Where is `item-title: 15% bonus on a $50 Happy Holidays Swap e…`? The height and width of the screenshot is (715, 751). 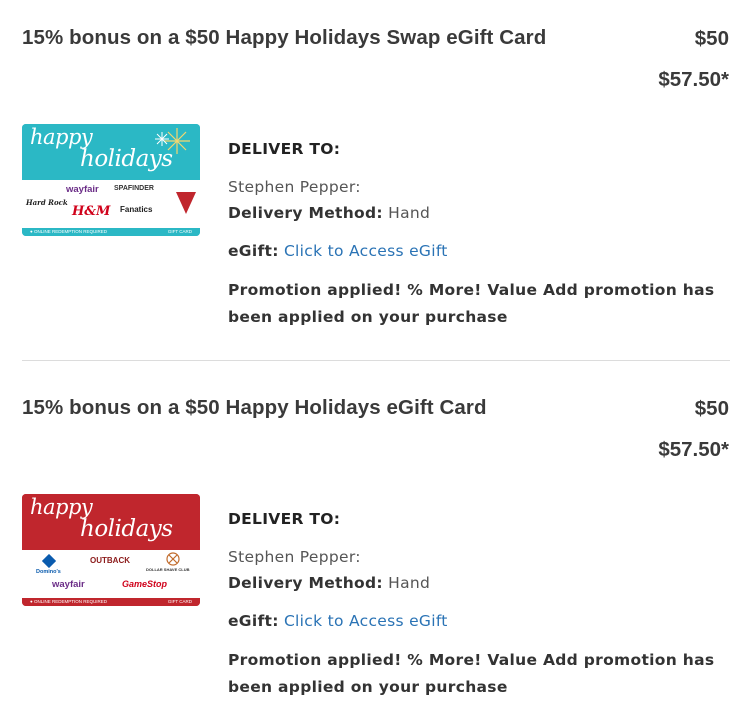
item-title: 15% bonus on a $50 Happy Holidays Swap e… is located at coordinates (284, 37).